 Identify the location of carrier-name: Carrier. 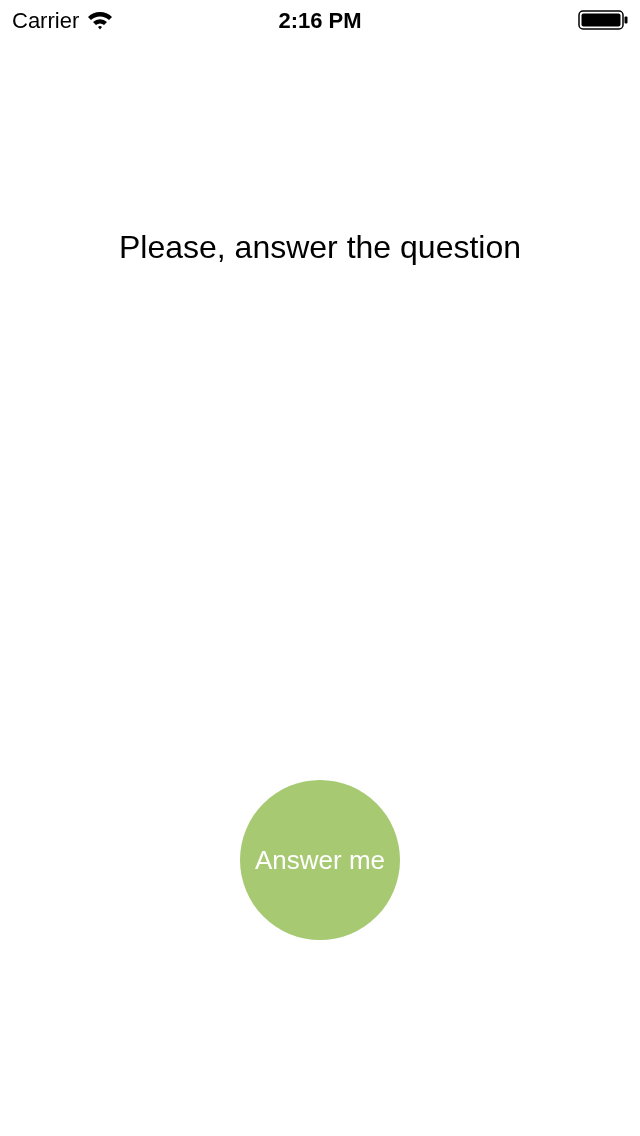
(46, 20).